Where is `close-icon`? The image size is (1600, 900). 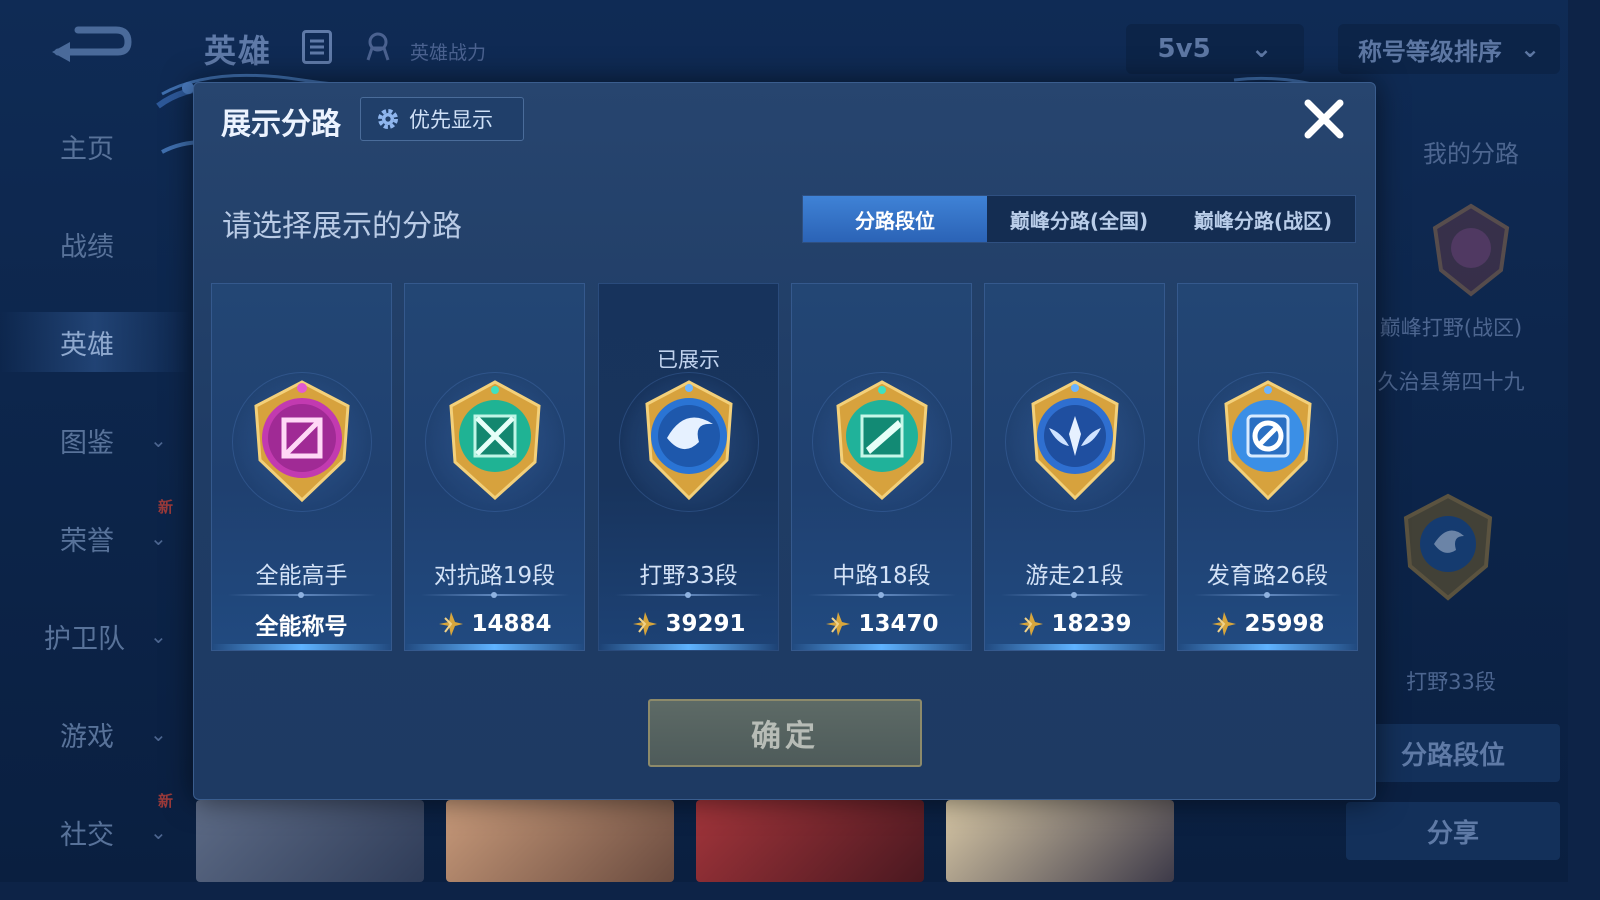 close-icon is located at coordinates (1324, 119).